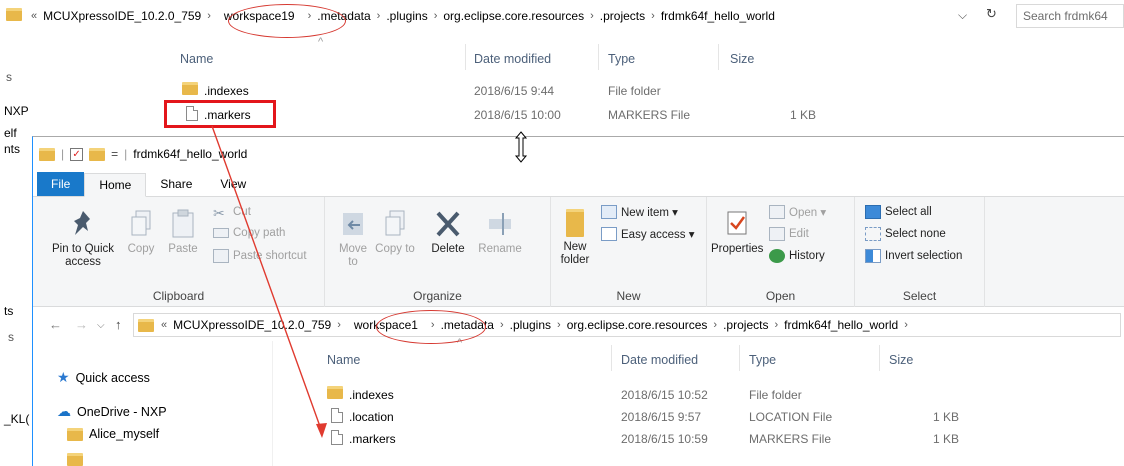  What do you see at coordinates (913, 256) in the screenshot?
I see `invert-selection-button: Invert selection` at bounding box center [913, 256].